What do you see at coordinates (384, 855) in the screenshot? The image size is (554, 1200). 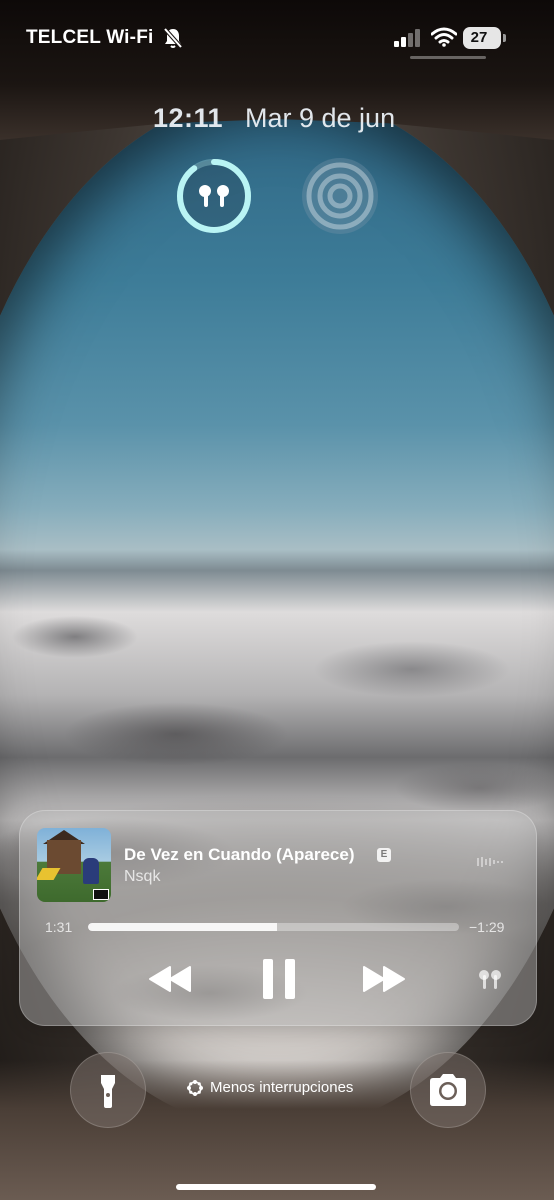 I see `explicit-badge: E` at bounding box center [384, 855].